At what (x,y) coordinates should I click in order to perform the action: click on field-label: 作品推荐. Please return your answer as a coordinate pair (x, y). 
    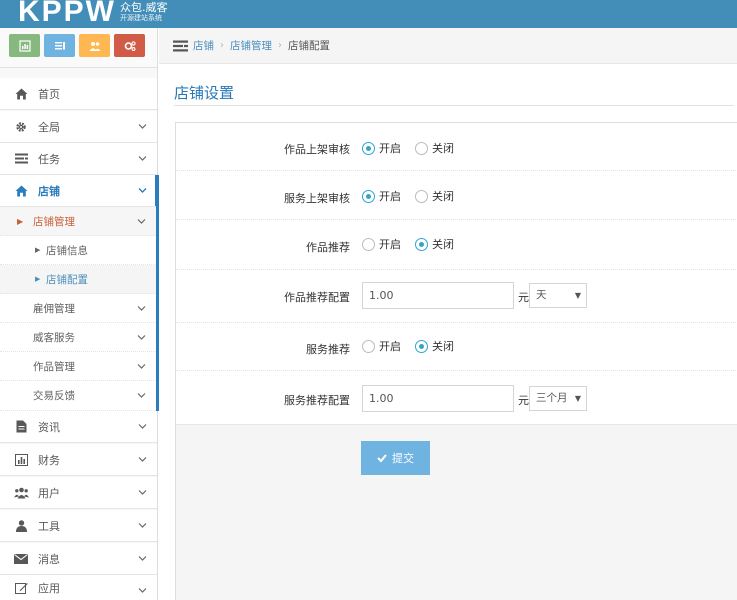
    Looking at the image, I should click on (328, 247).